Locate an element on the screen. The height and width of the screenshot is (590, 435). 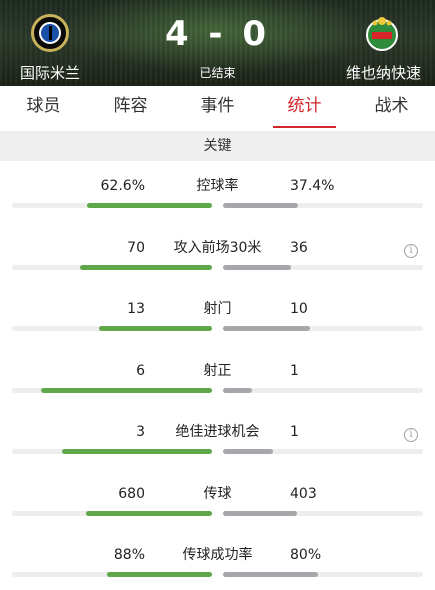
stat-label: 绝佳进球机会 is located at coordinates (217, 432).